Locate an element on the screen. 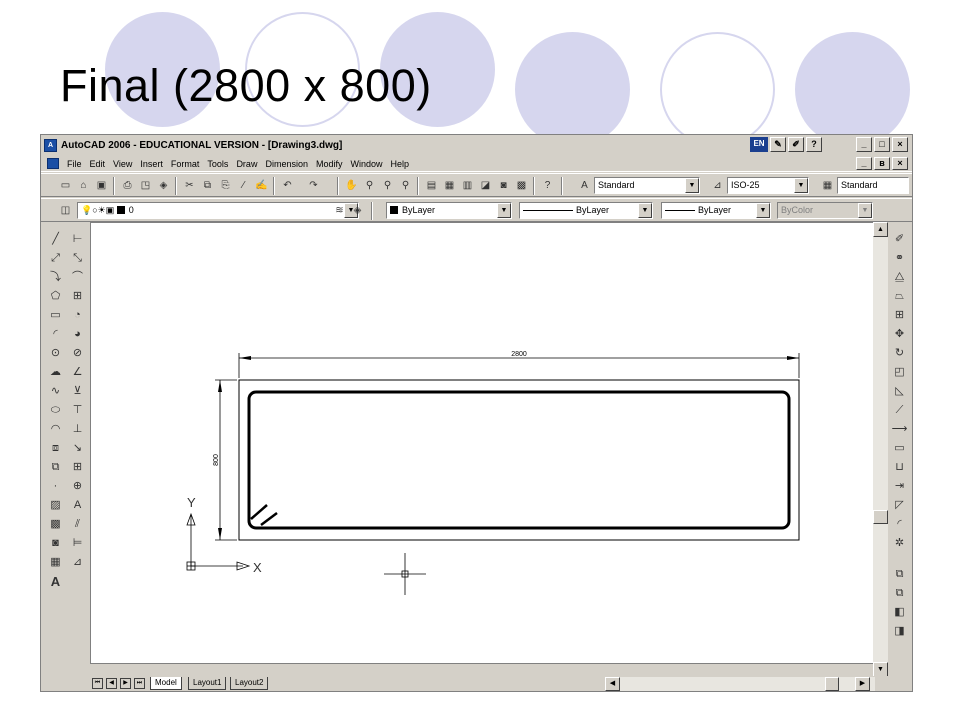  dim-style-select: ISO-25 ▼ is located at coordinates (768, 185).